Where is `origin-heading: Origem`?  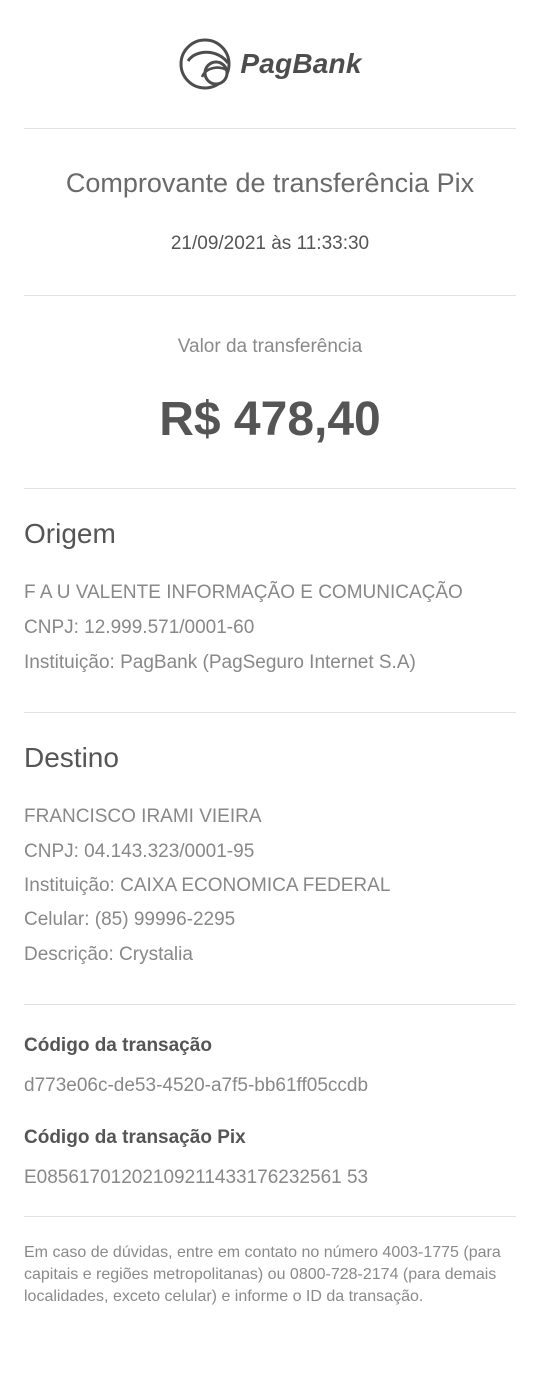 origin-heading: Origem is located at coordinates (70, 533).